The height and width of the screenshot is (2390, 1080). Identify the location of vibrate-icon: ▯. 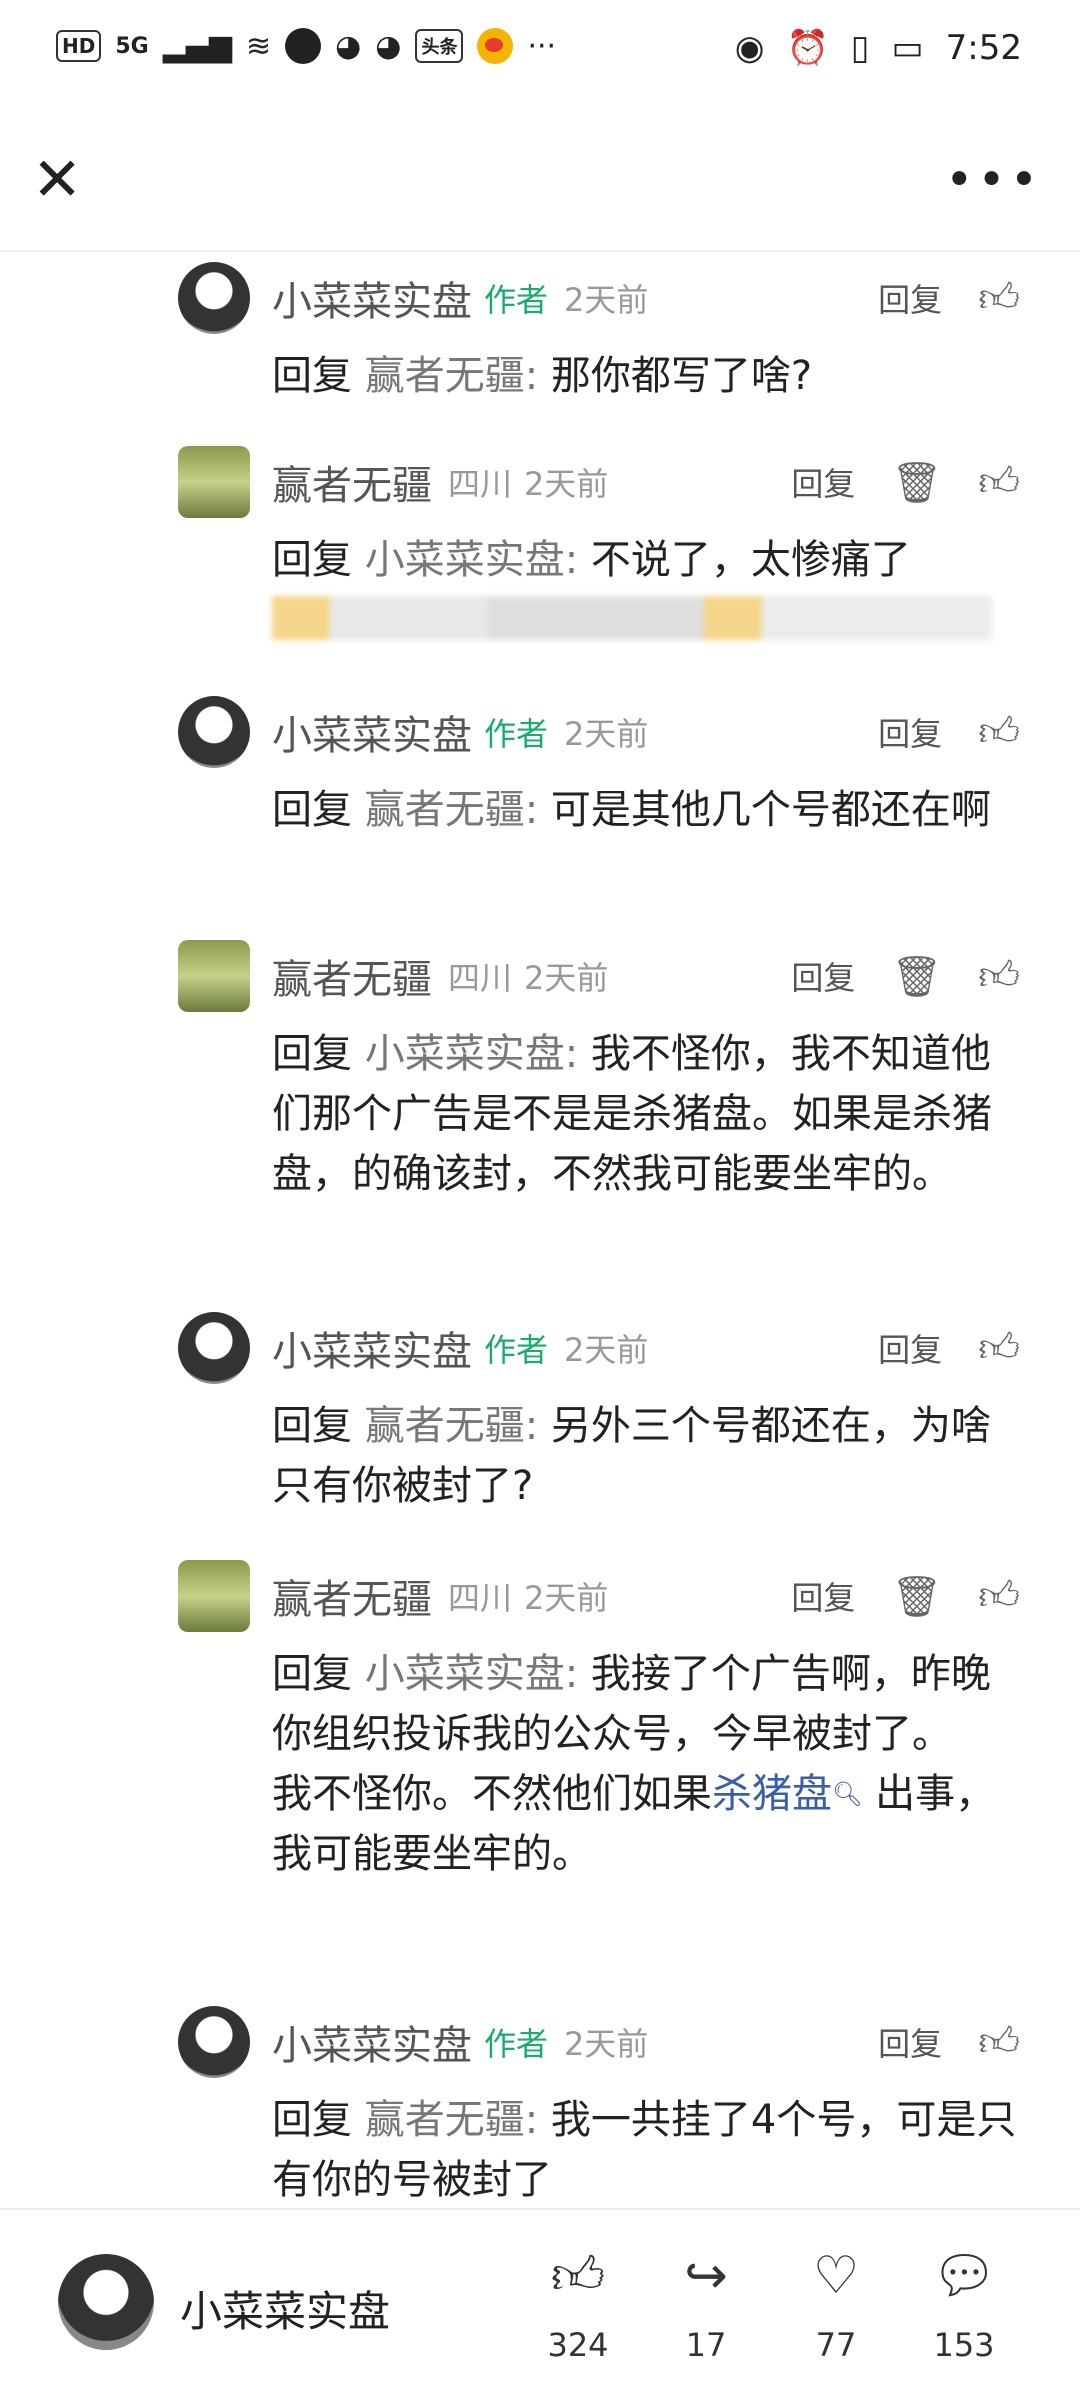
(860, 48).